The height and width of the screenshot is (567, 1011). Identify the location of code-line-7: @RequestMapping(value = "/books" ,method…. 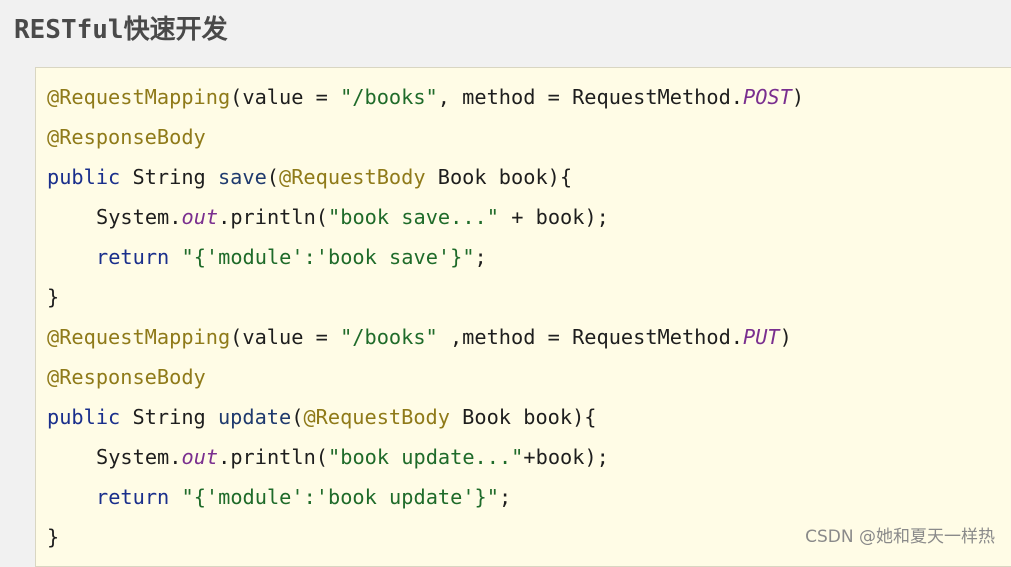
(425, 337).